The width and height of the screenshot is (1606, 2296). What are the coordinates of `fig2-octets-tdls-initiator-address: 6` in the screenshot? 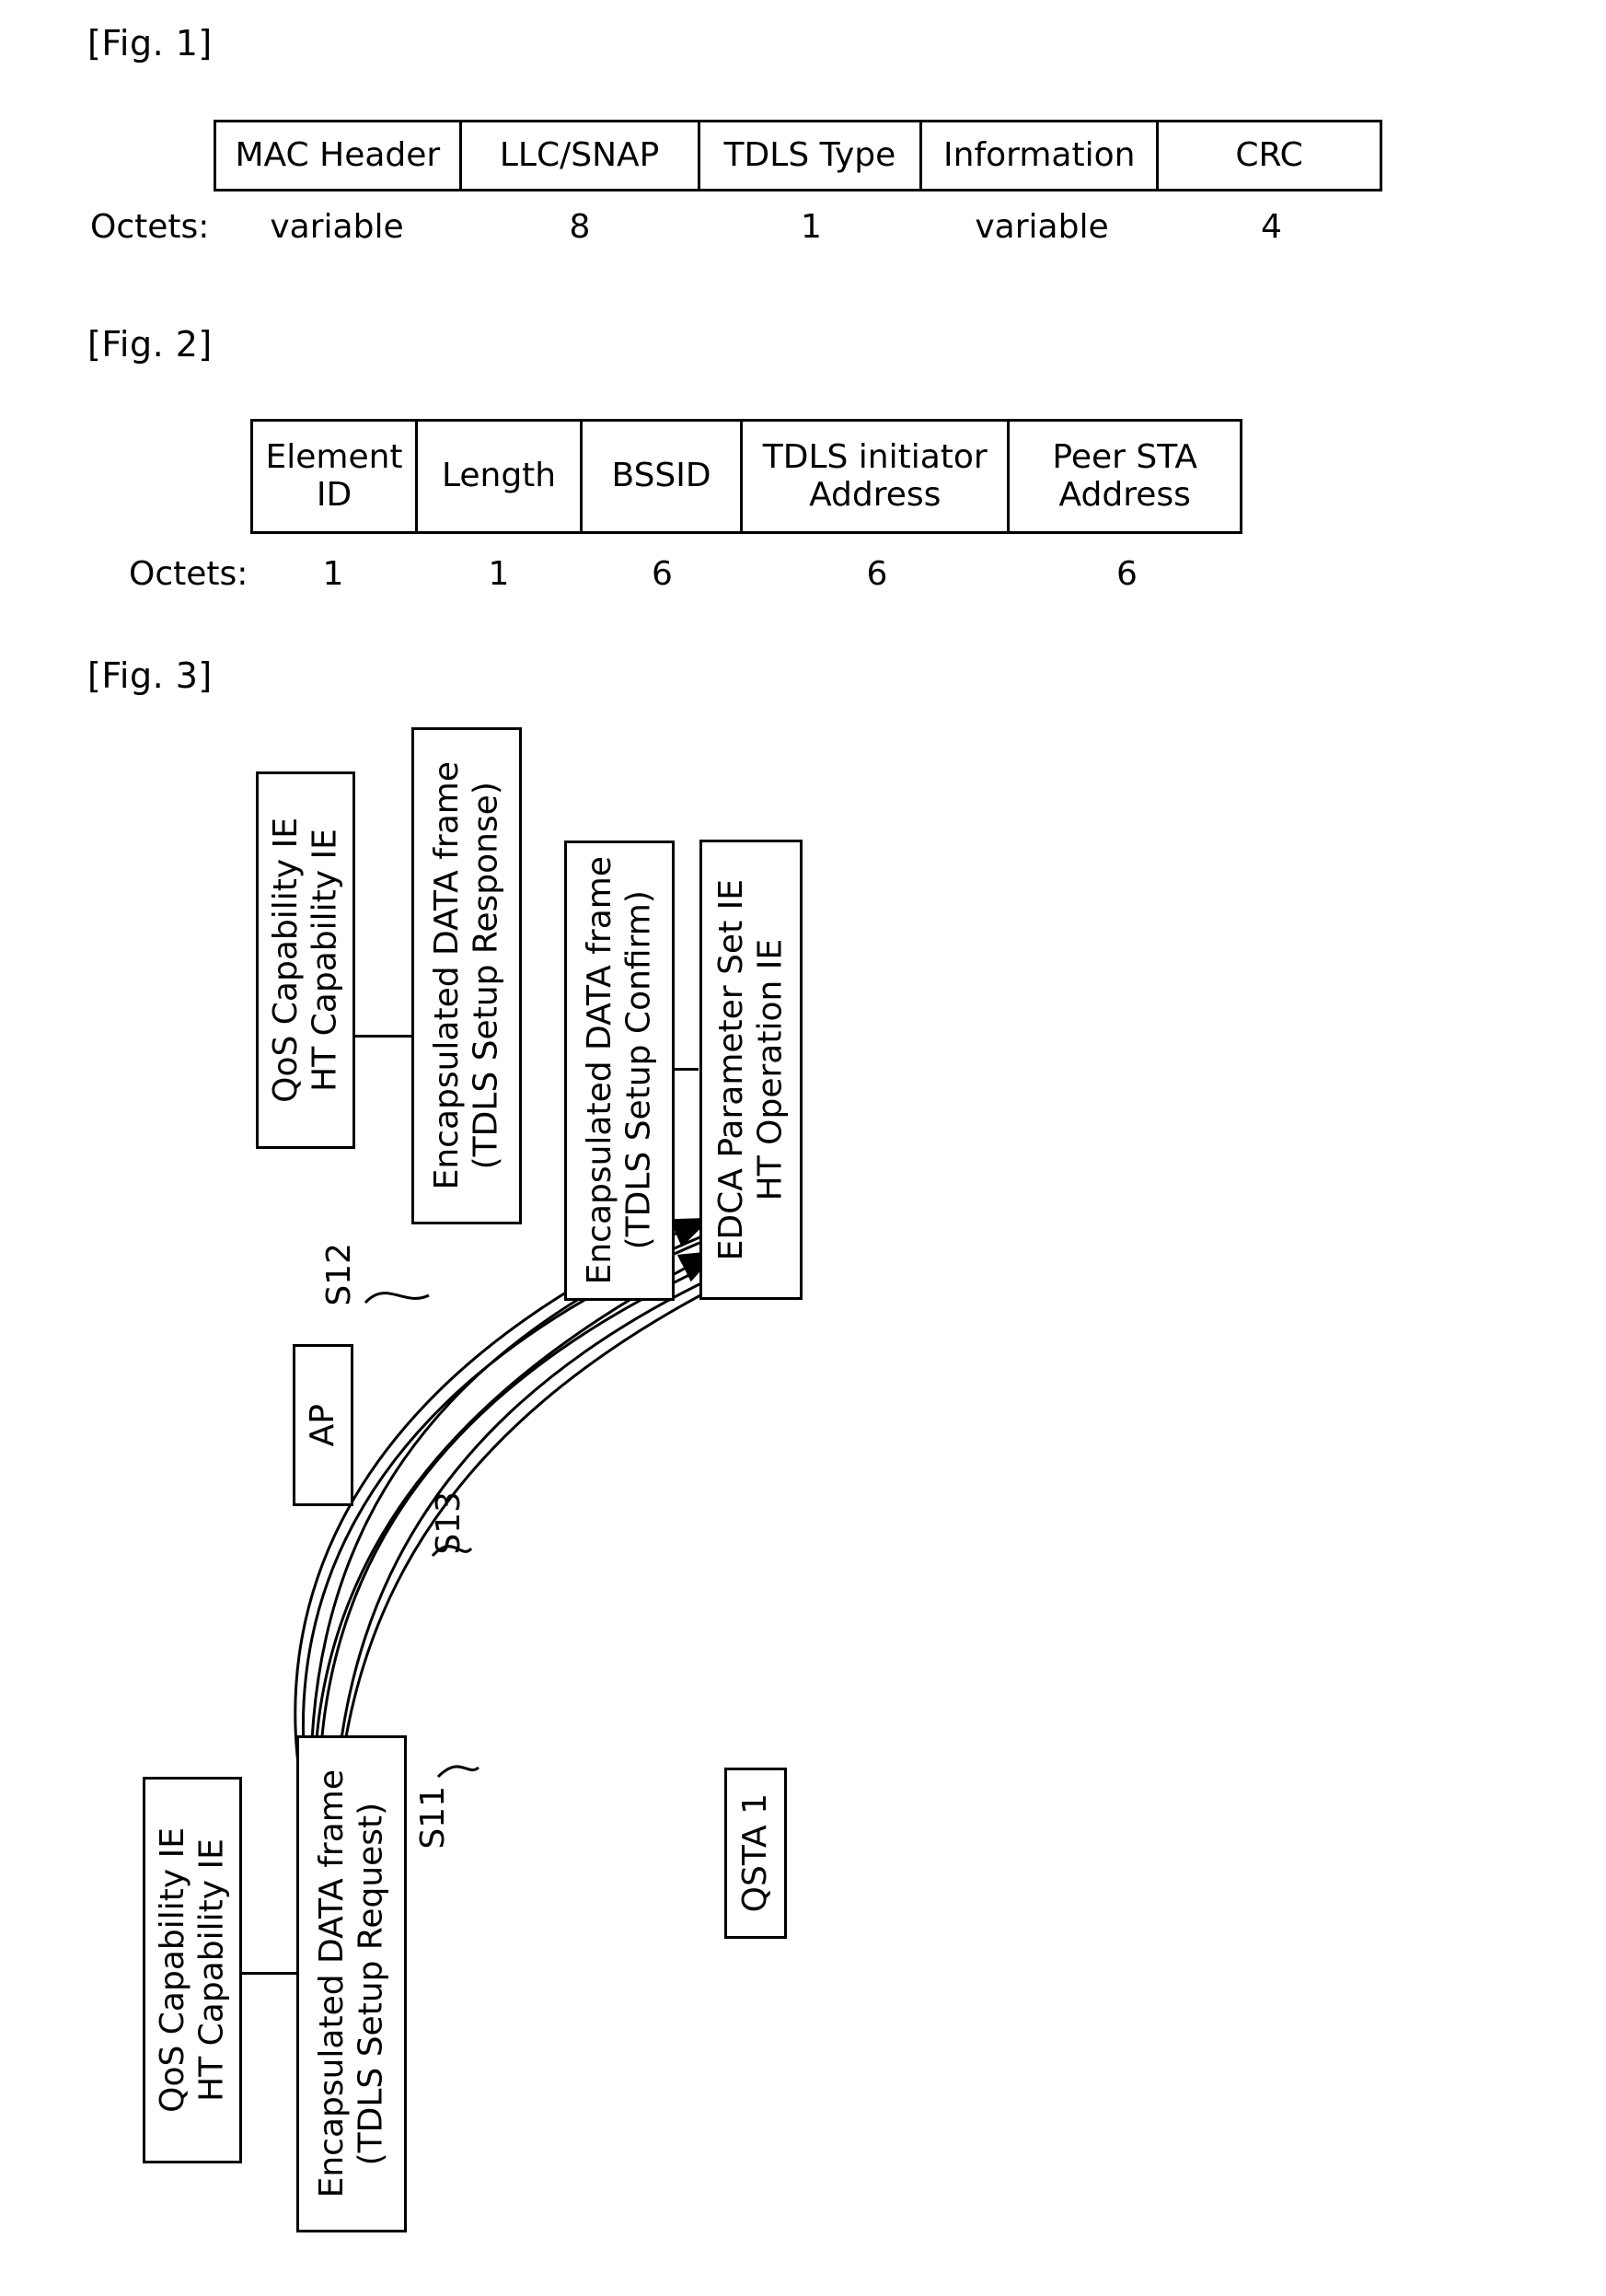 It's located at (877, 574).